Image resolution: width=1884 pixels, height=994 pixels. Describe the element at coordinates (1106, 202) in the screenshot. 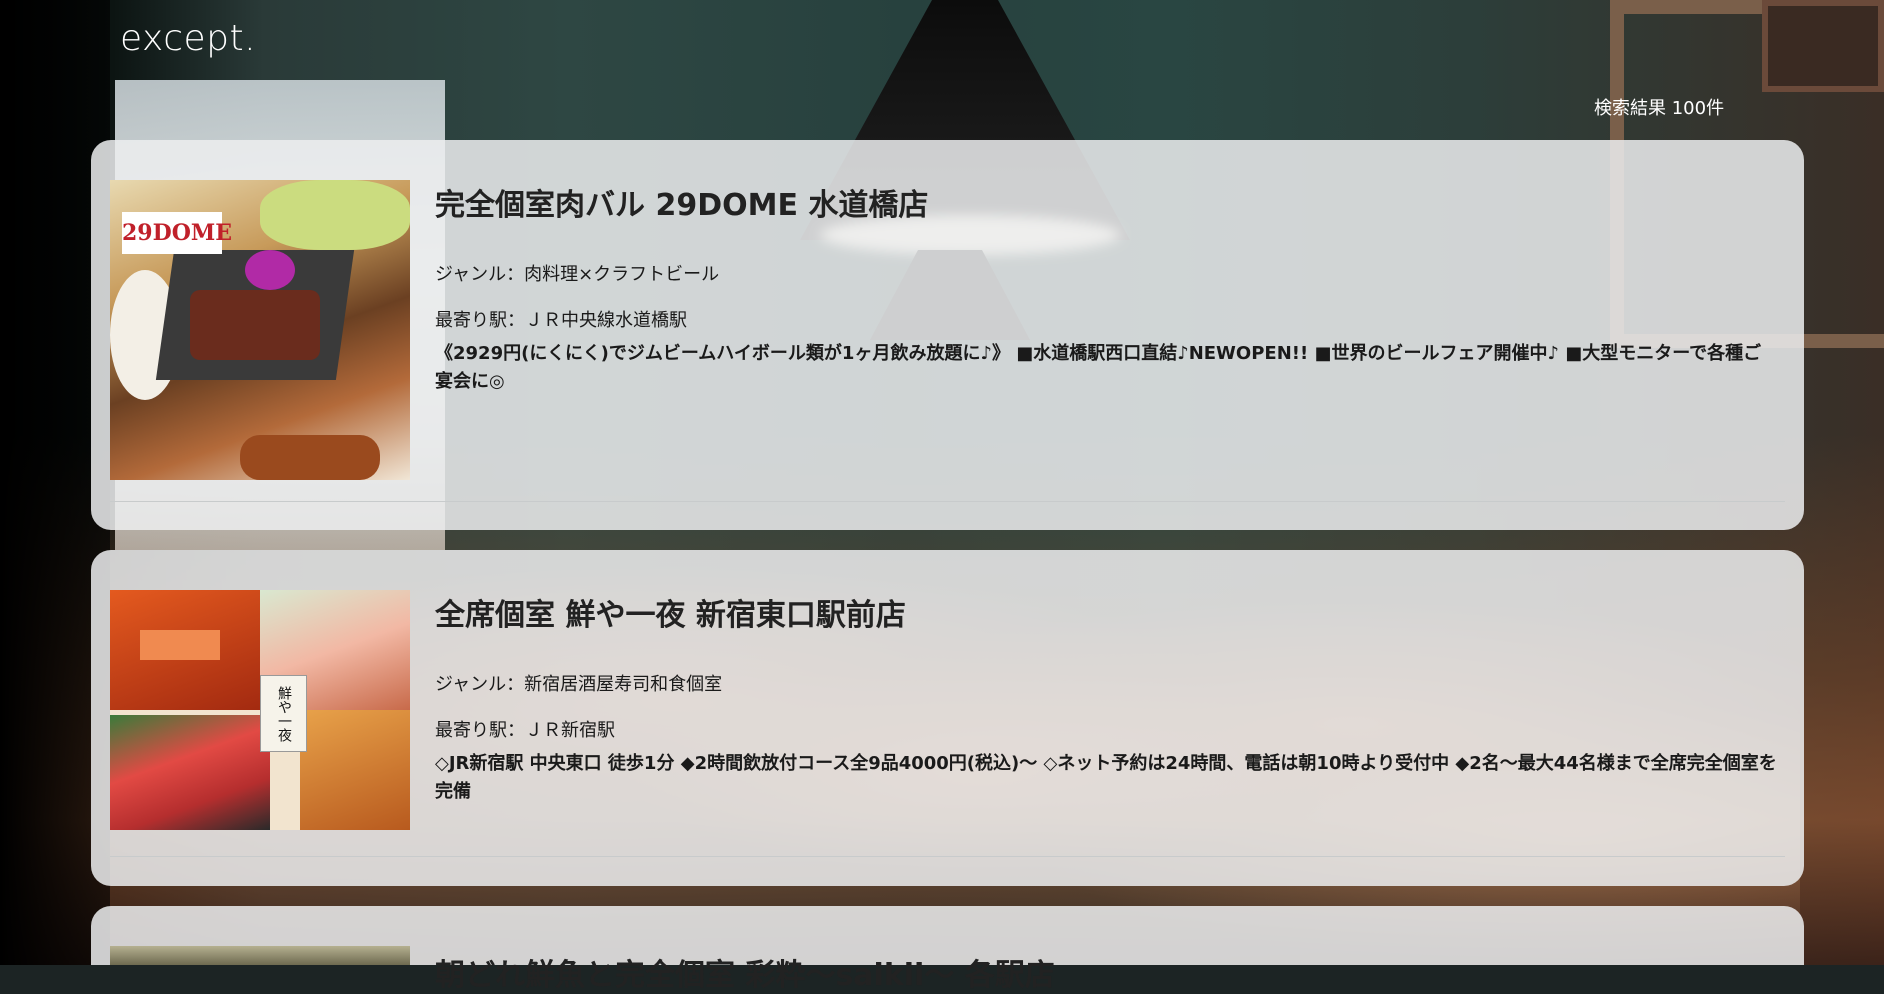

I see `restaurant-name: 完全個室肉バル 29DOME 水道橋店` at that location.